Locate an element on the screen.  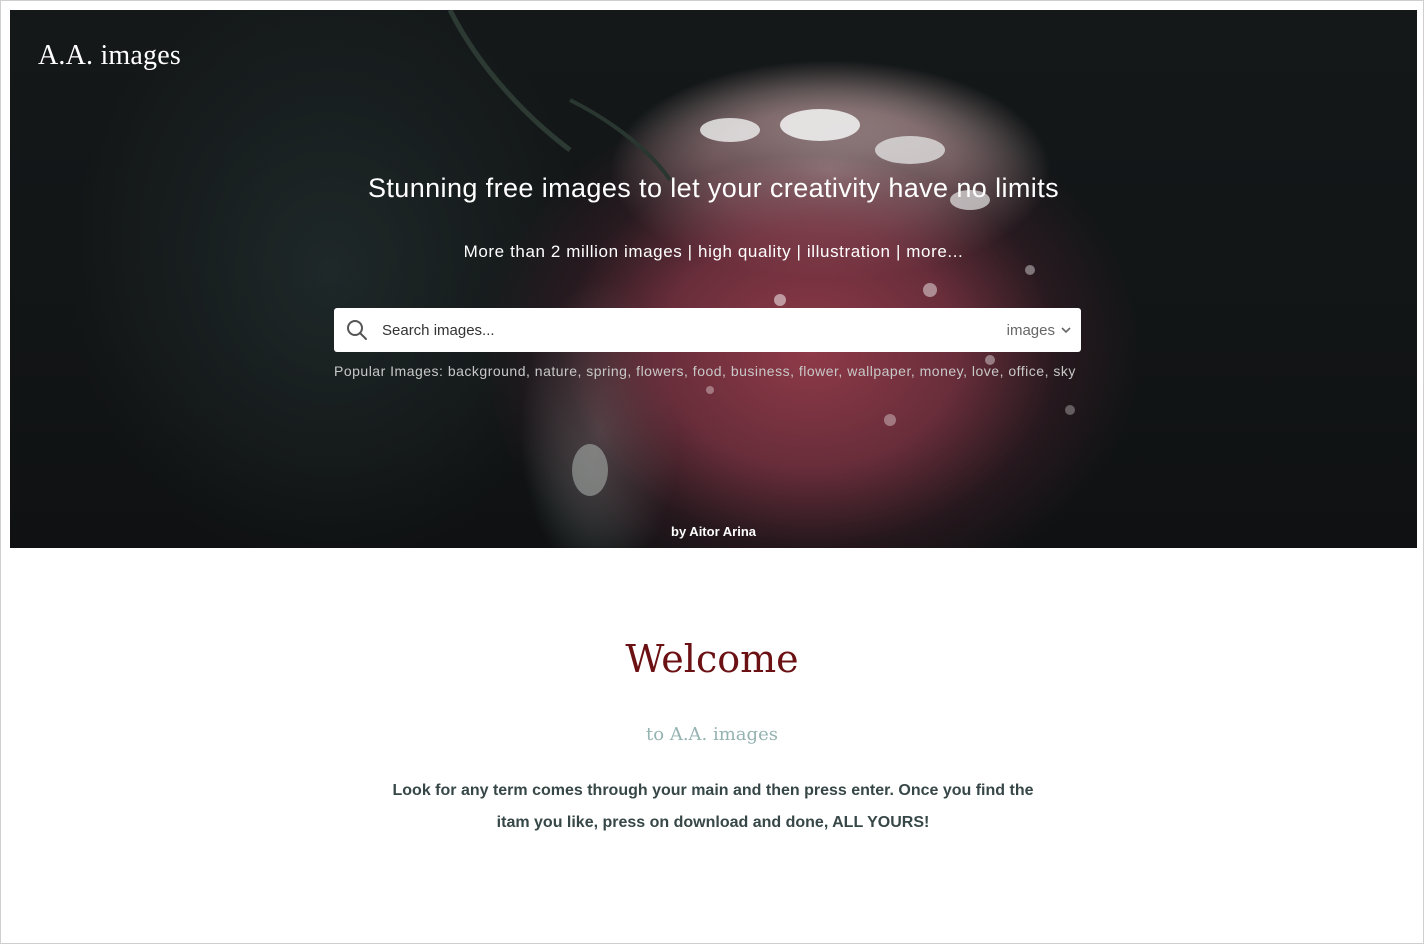
search-type-select: images is located at coordinates (1044, 330).